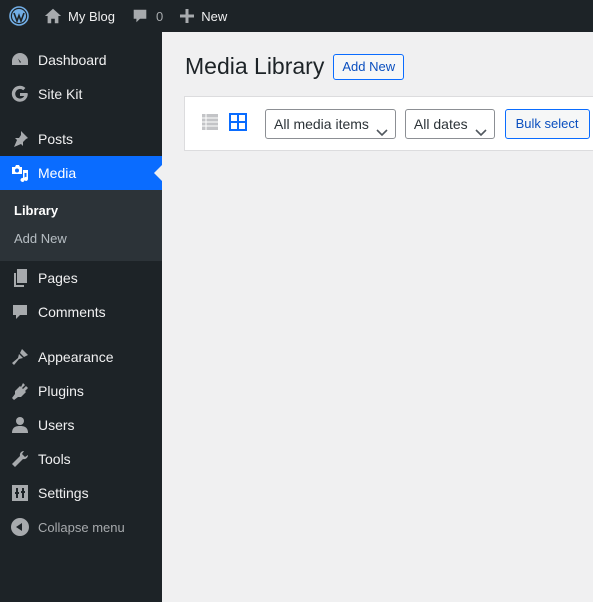 Image resolution: width=593 pixels, height=602 pixels. What do you see at coordinates (54, 459) in the screenshot?
I see `sidebar-item-label: Tools` at bounding box center [54, 459].